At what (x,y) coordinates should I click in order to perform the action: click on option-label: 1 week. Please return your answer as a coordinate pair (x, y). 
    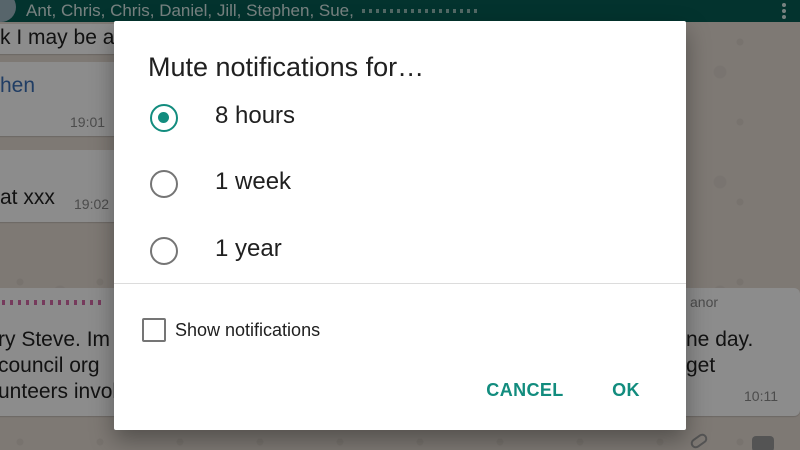
    Looking at the image, I should click on (253, 181).